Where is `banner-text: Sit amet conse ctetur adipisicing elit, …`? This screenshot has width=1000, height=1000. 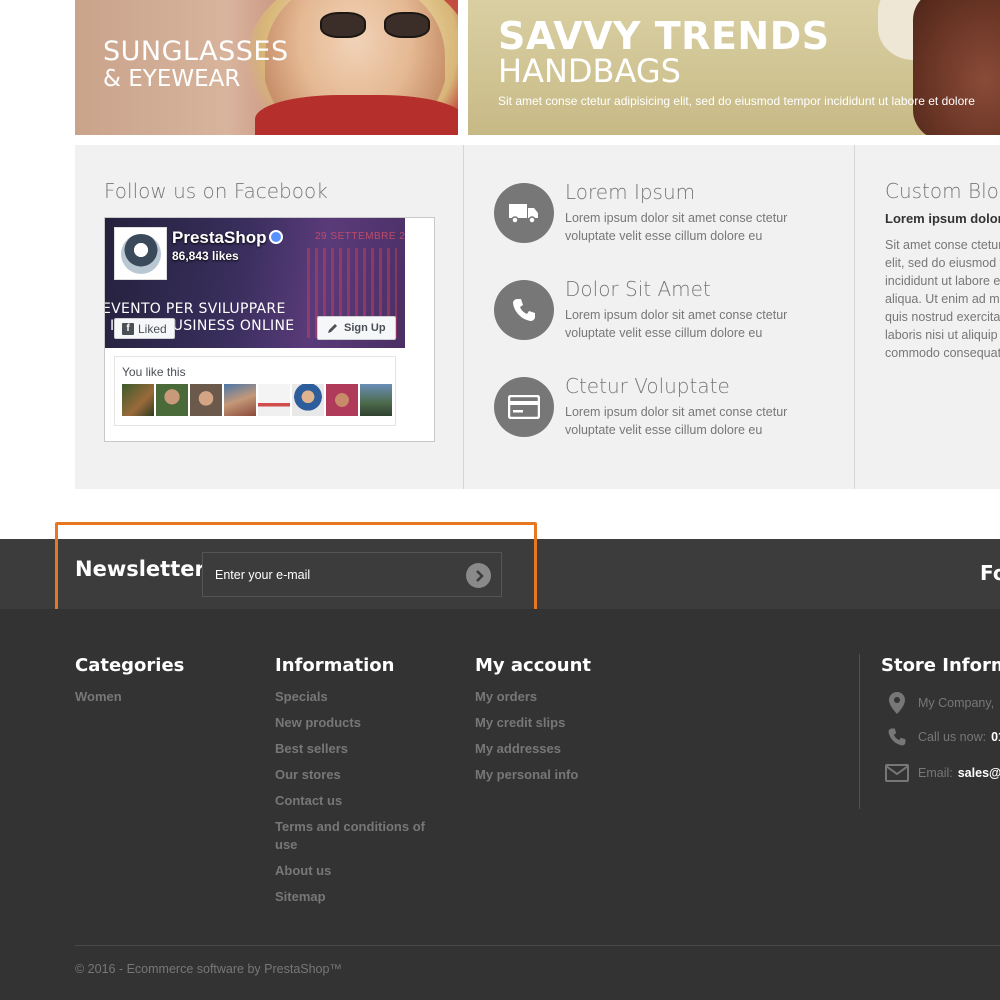
banner-text: Sit amet conse ctetur adipisicing elit, … is located at coordinates (736, 101).